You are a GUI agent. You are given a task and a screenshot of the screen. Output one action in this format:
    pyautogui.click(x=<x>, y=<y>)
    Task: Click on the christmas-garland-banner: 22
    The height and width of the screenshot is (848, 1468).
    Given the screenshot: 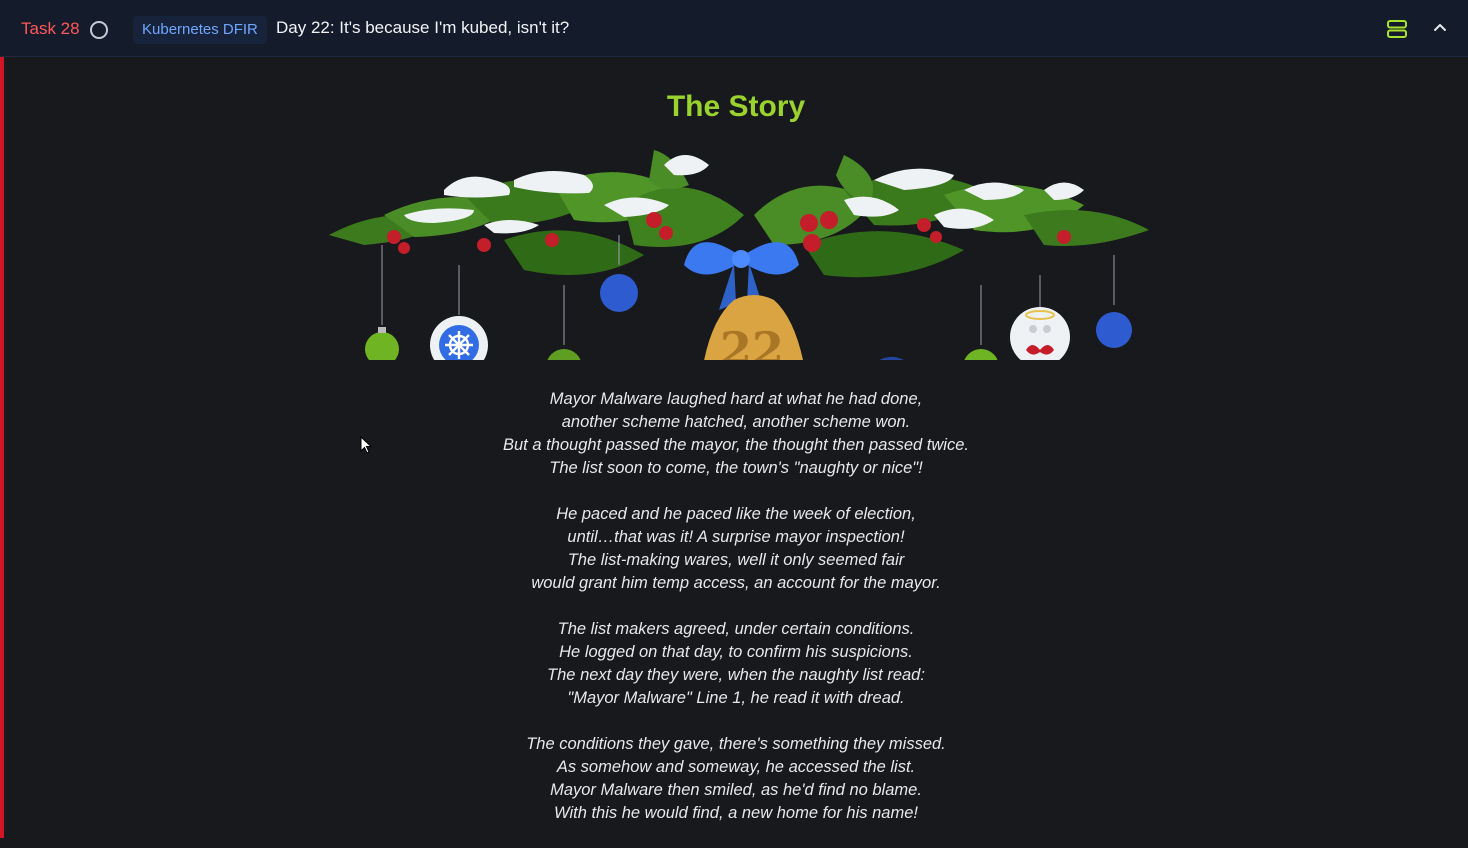 What is the action you would take?
    pyautogui.click(x=739, y=255)
    